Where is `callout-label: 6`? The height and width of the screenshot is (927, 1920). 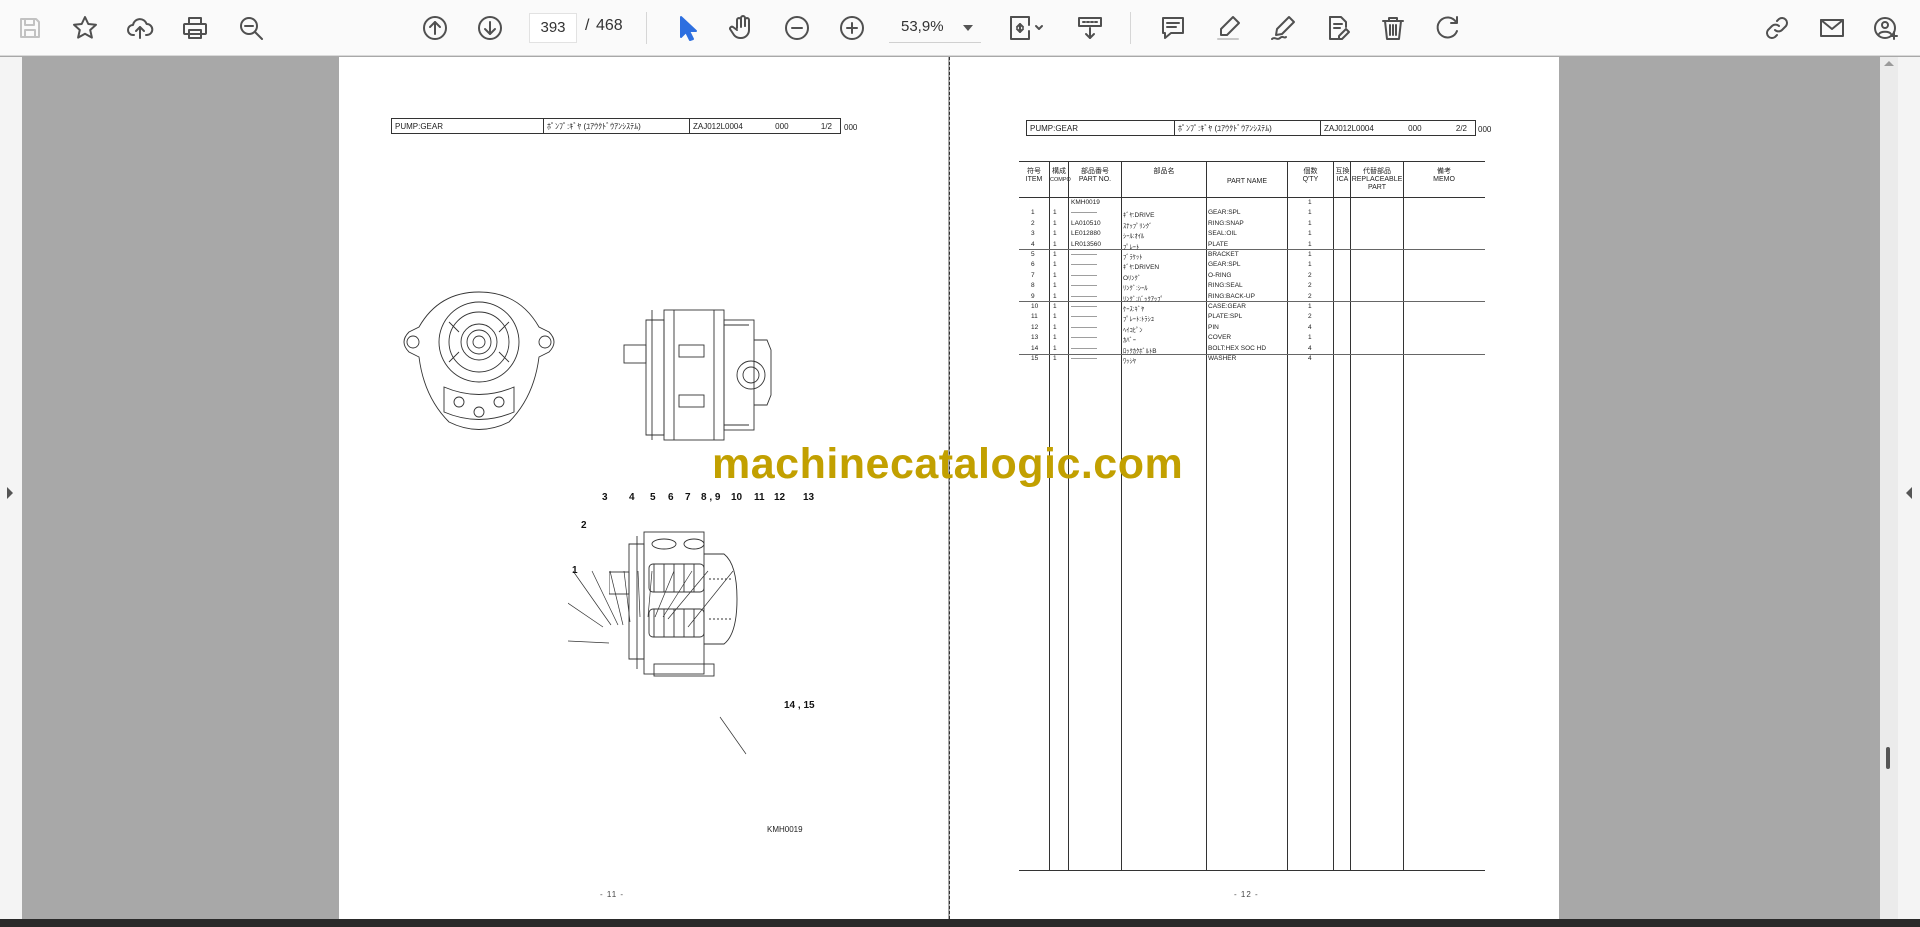 callout-label: 6 is located at coordinates (671, 497).